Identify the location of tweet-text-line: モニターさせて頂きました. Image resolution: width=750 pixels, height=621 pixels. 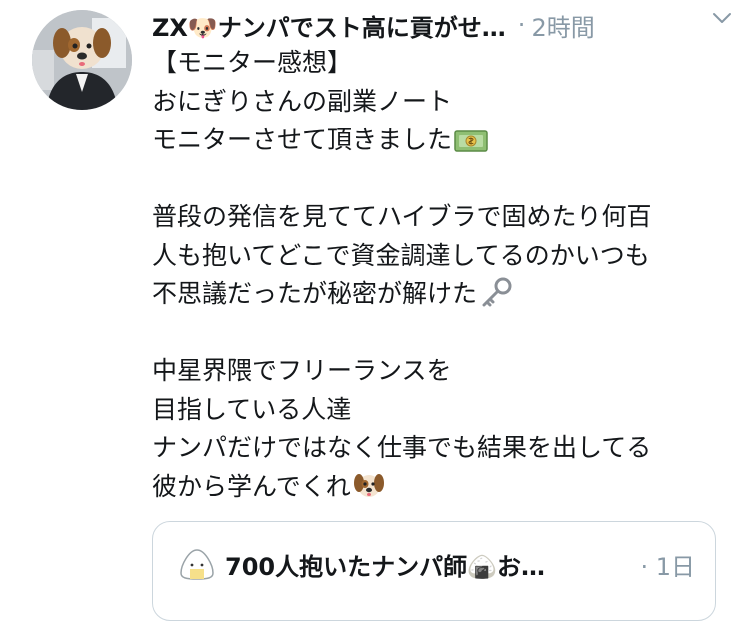
(437, 140).